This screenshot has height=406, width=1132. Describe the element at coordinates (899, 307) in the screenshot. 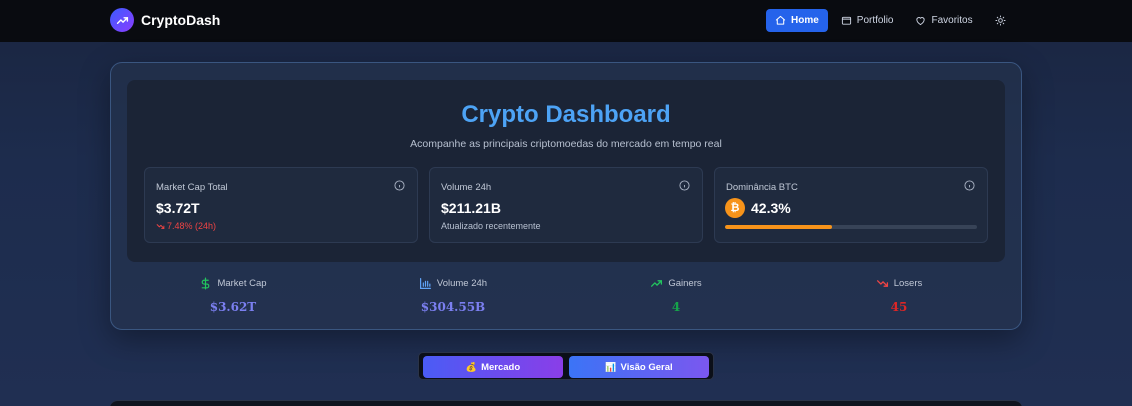

I see `summary-losers-value: 45` at that location.